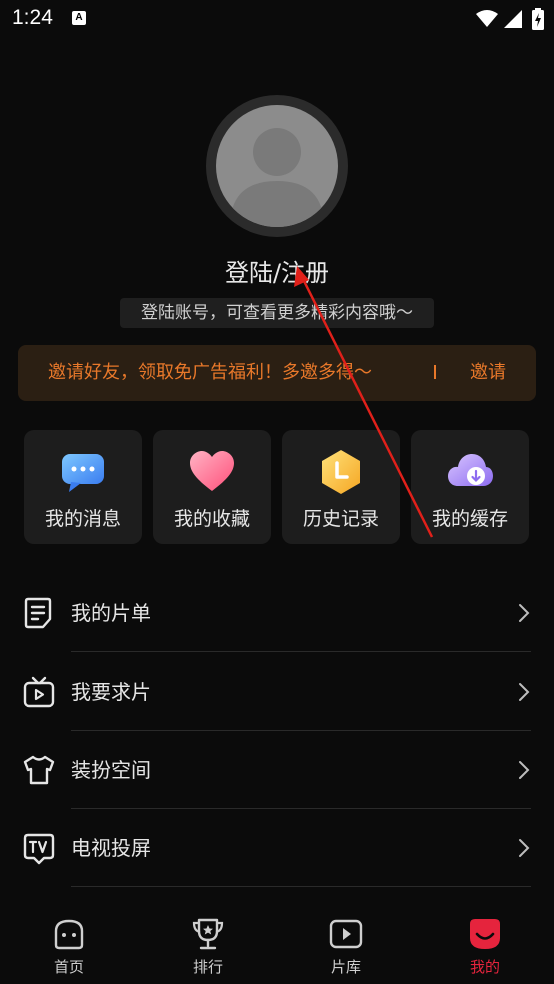  I want to click on tab-library: 片库, so click(346, 945).